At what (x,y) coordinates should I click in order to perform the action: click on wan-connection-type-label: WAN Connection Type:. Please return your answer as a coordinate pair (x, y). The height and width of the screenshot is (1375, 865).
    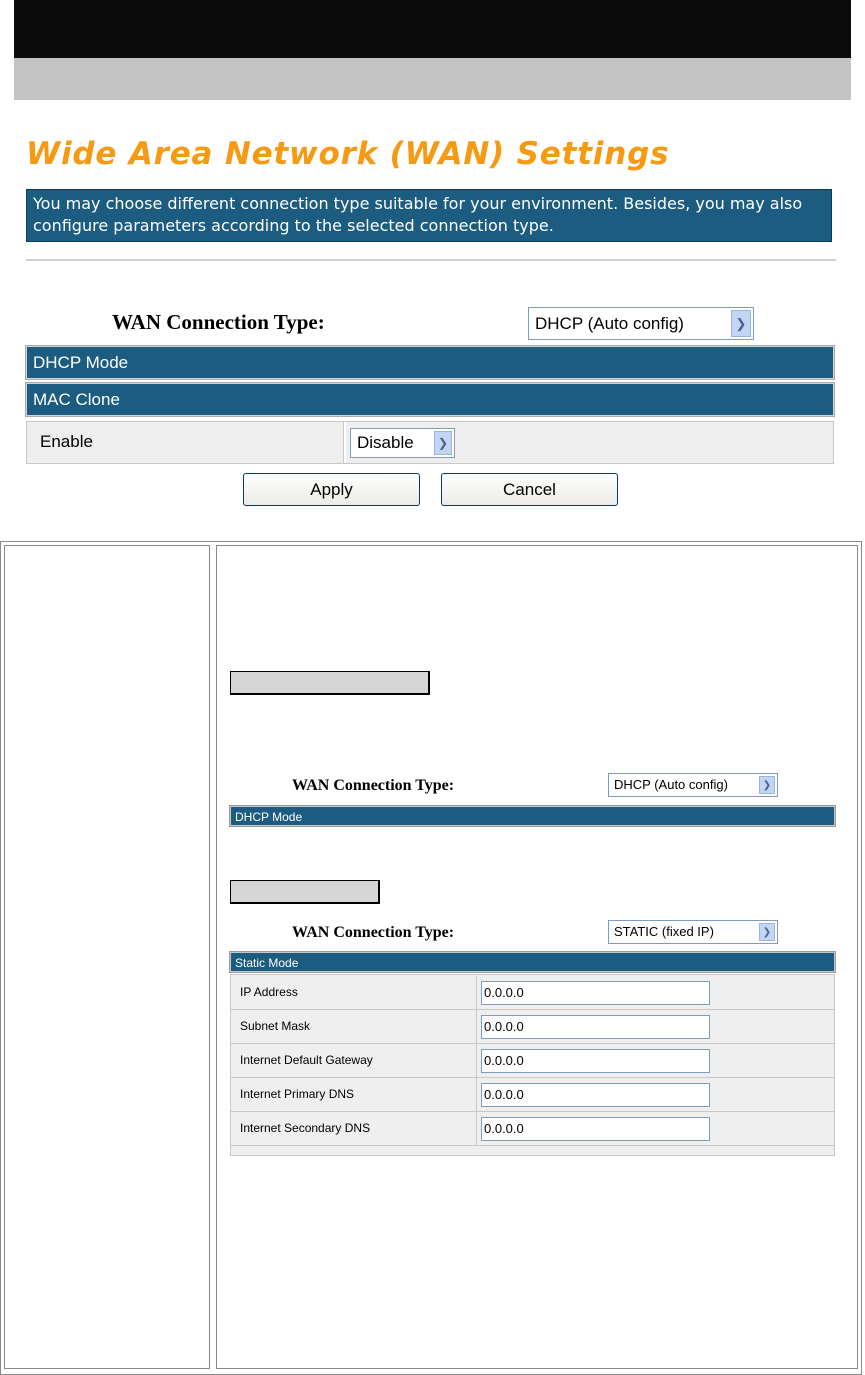
    Looking at the image, I should click on (218, 322).